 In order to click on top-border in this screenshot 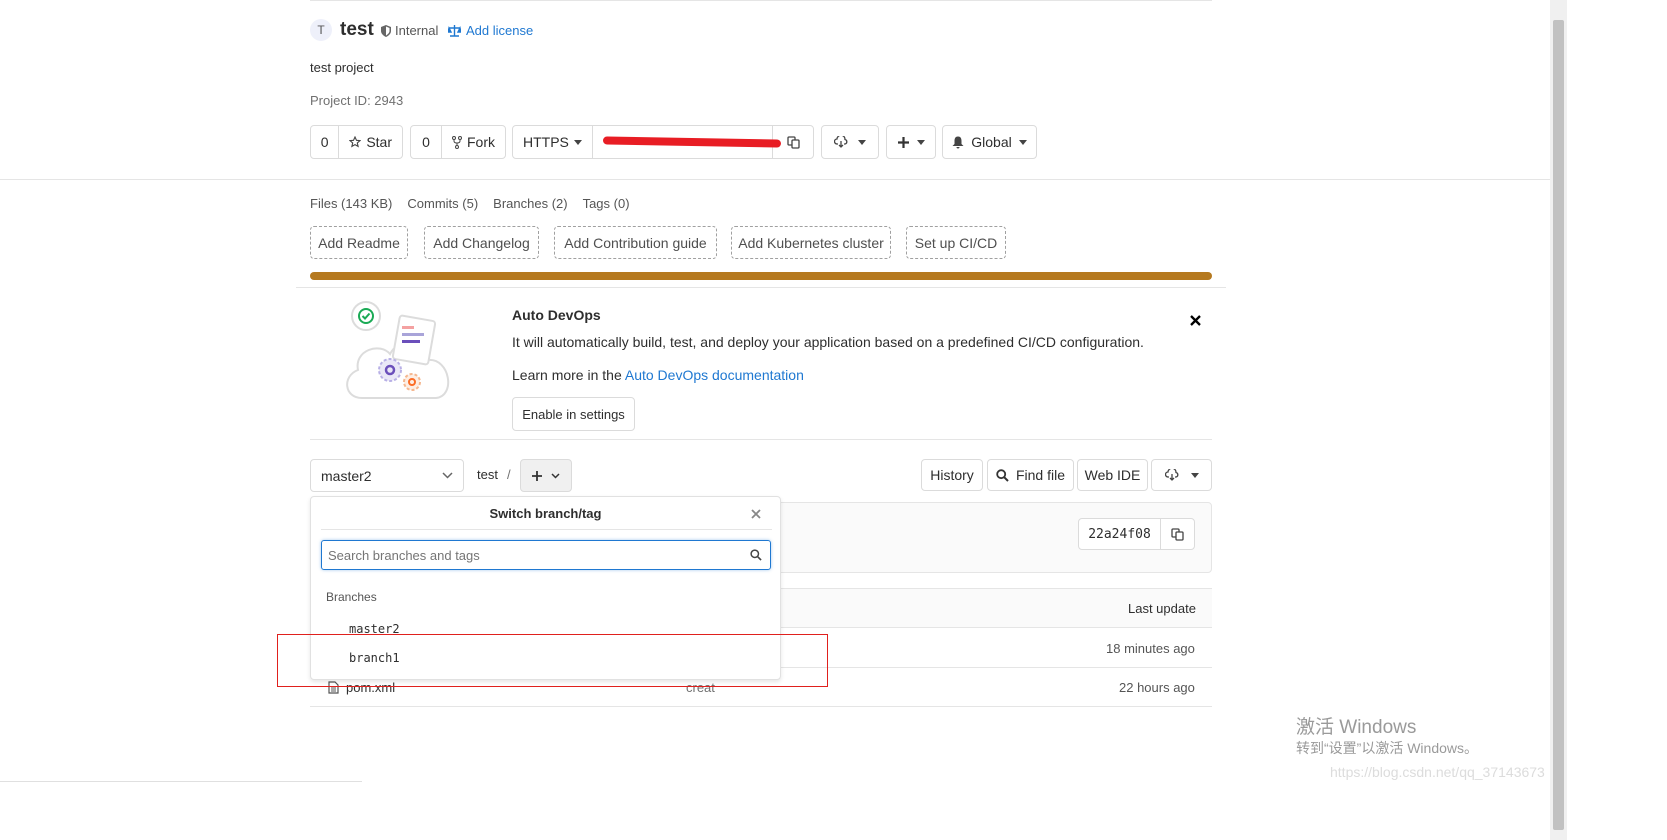, I will do `click(761, 0)`.